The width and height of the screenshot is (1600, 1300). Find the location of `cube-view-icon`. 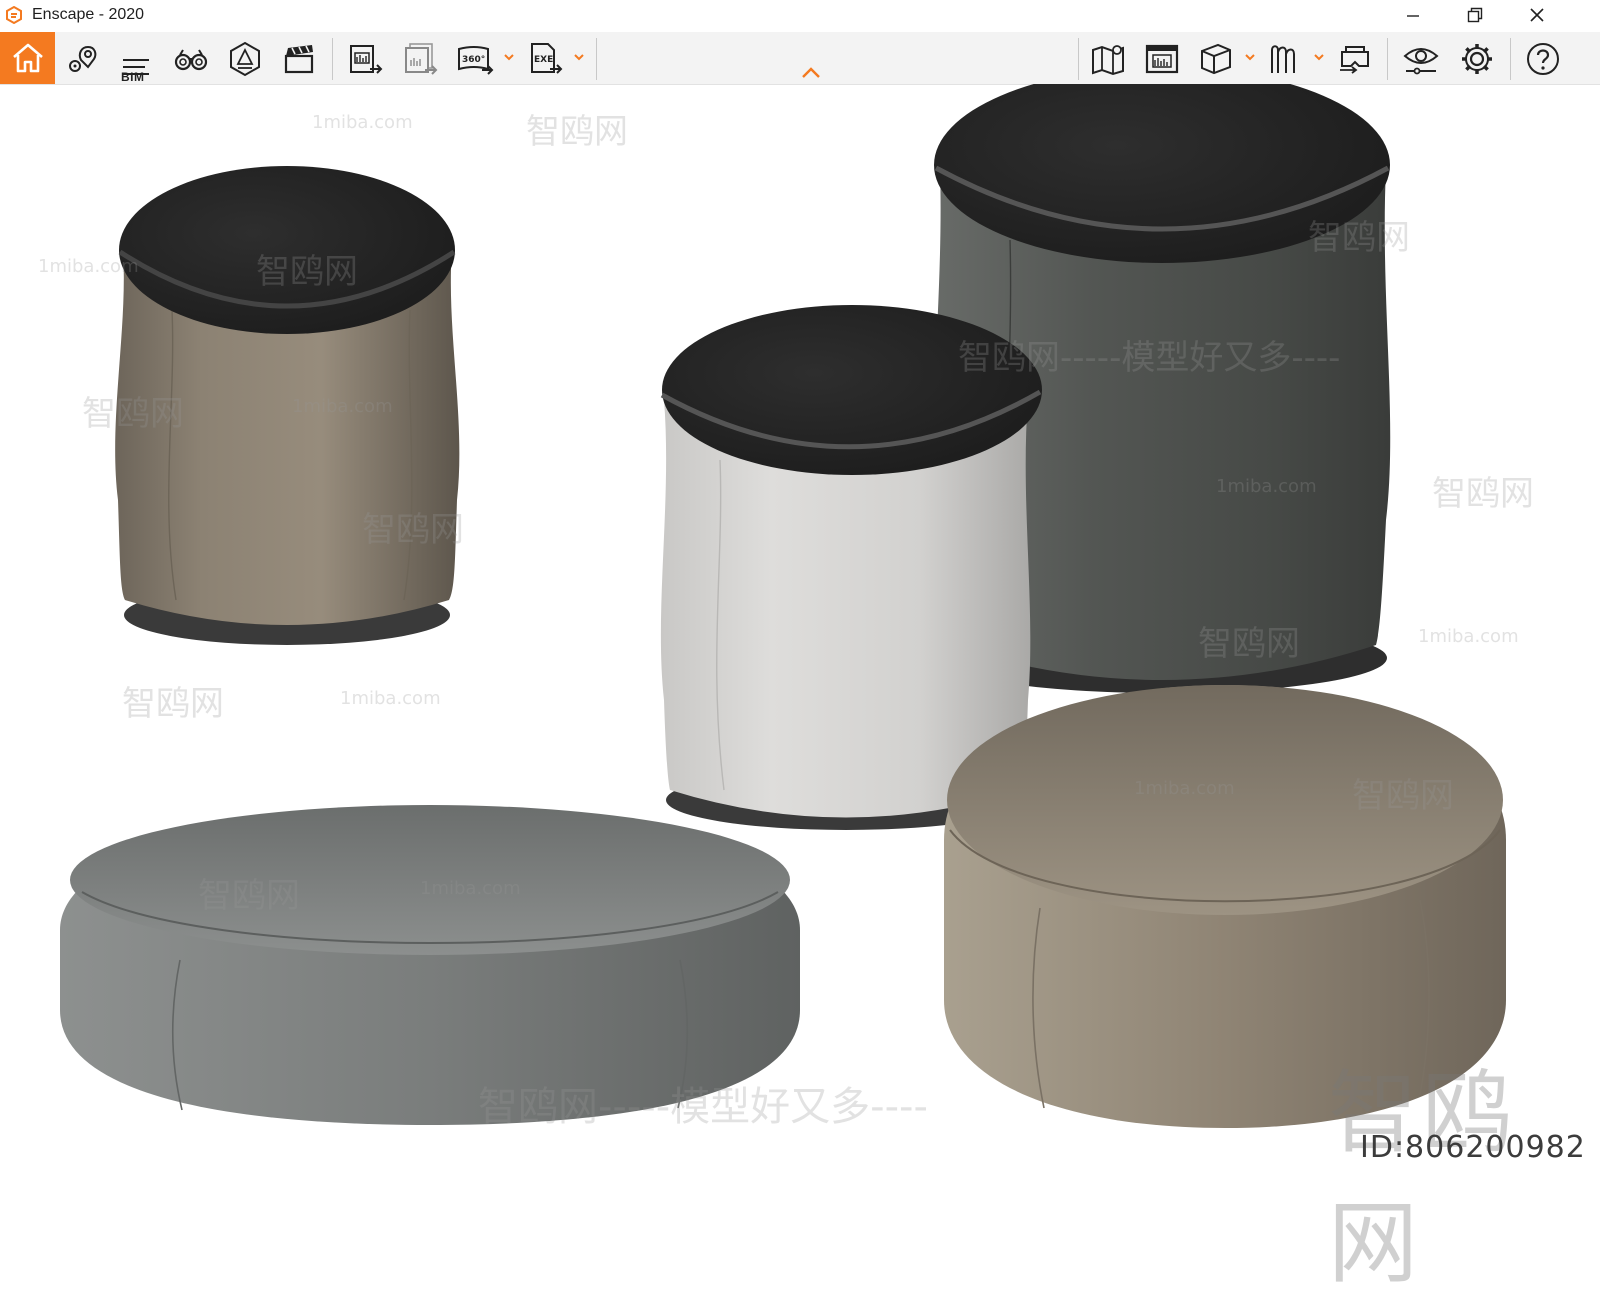

cube-view-icon is located at coordinates (1216, 59).